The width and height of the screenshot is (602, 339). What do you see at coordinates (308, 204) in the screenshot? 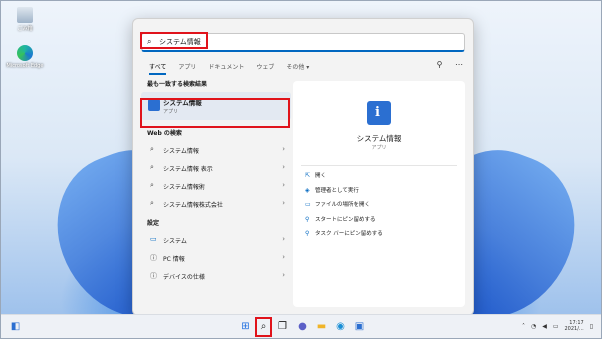
I see `folder-icon: ▭` at bounding box center [308, 204].